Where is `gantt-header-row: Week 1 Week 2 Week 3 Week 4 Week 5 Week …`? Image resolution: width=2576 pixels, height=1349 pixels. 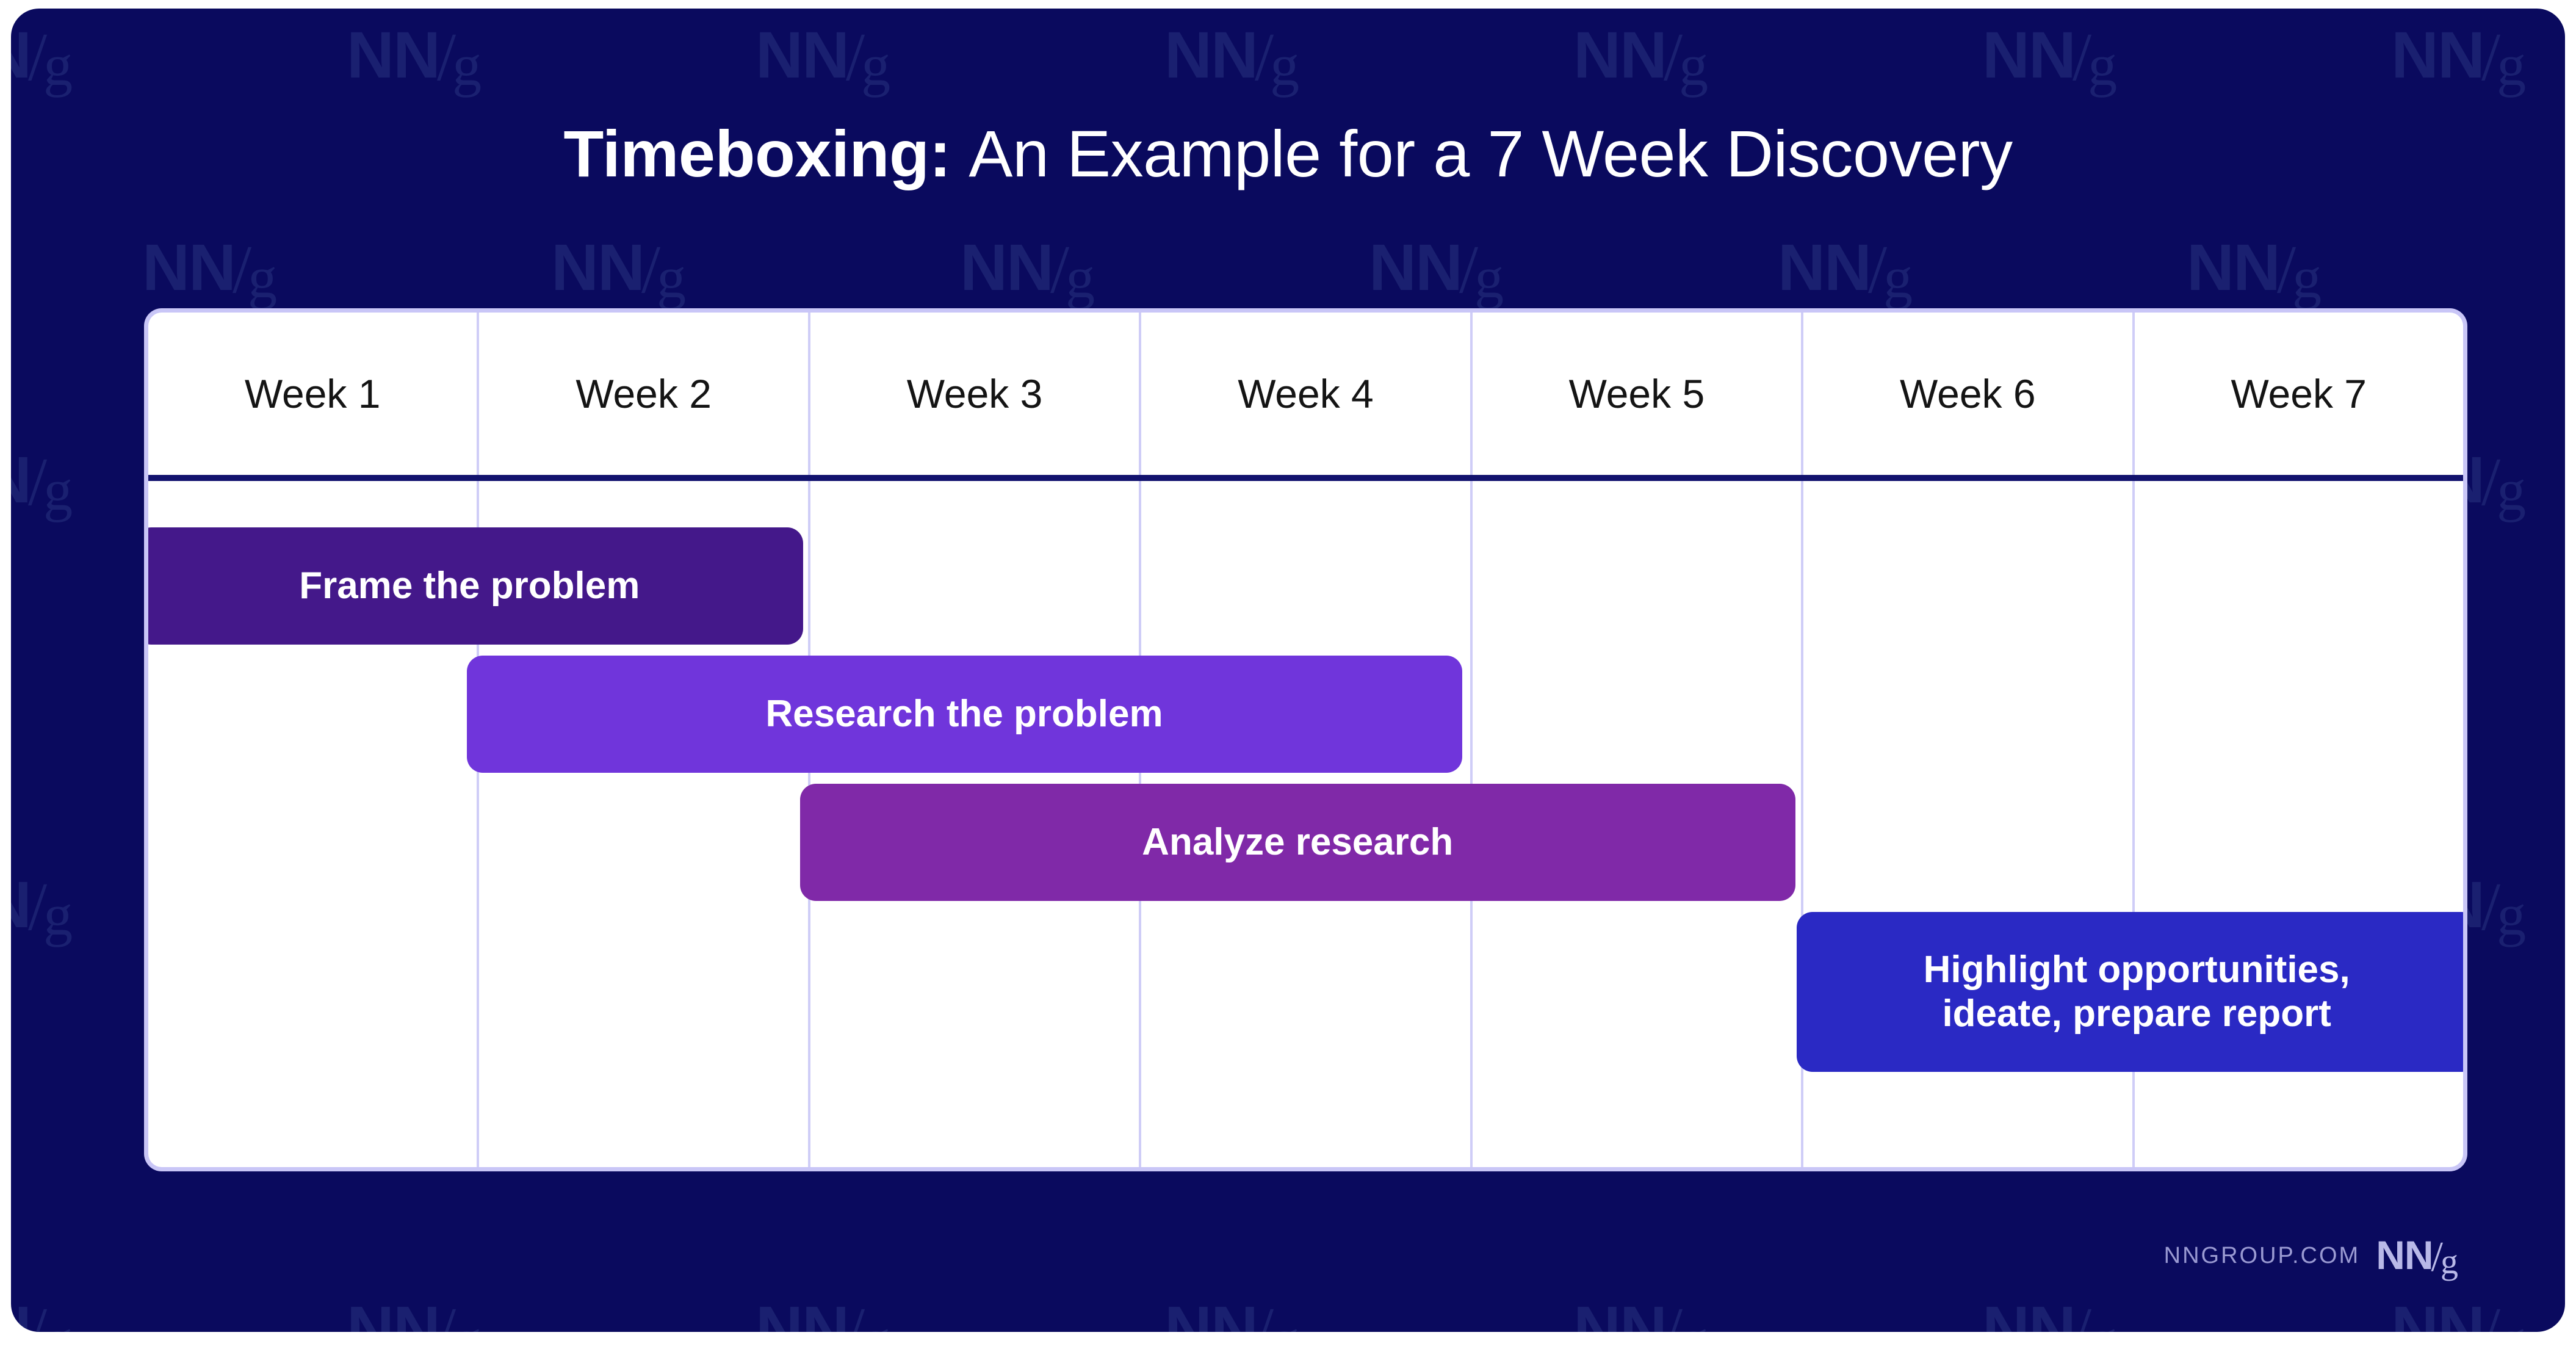 gantt-header-row: Week 1 Week 2 Week 3 Week 4 Week 5 Week … is located at coordinates (1305, 397).